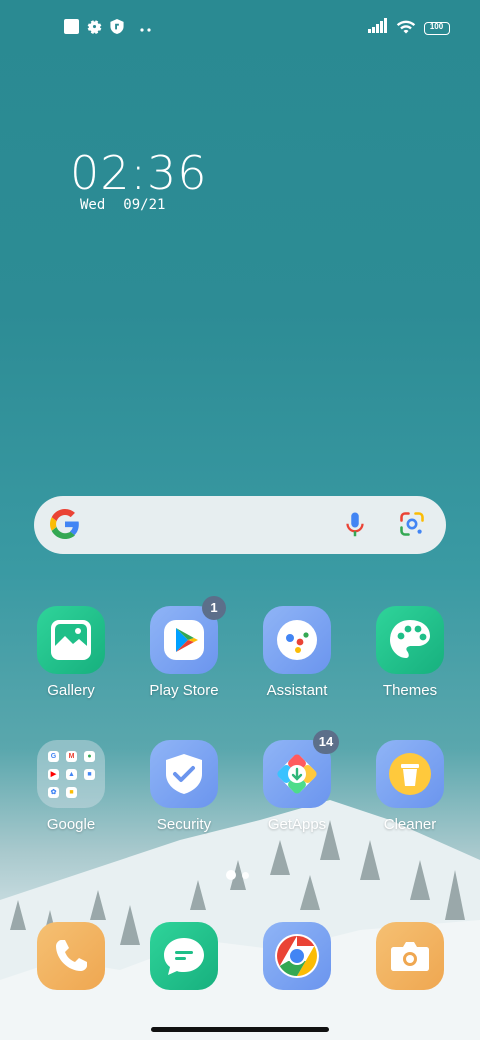  What do you see at coordinates (144, 205) in the screenshot?
I see `clock-date-value: 09/21` at bounding box center [144, 205].